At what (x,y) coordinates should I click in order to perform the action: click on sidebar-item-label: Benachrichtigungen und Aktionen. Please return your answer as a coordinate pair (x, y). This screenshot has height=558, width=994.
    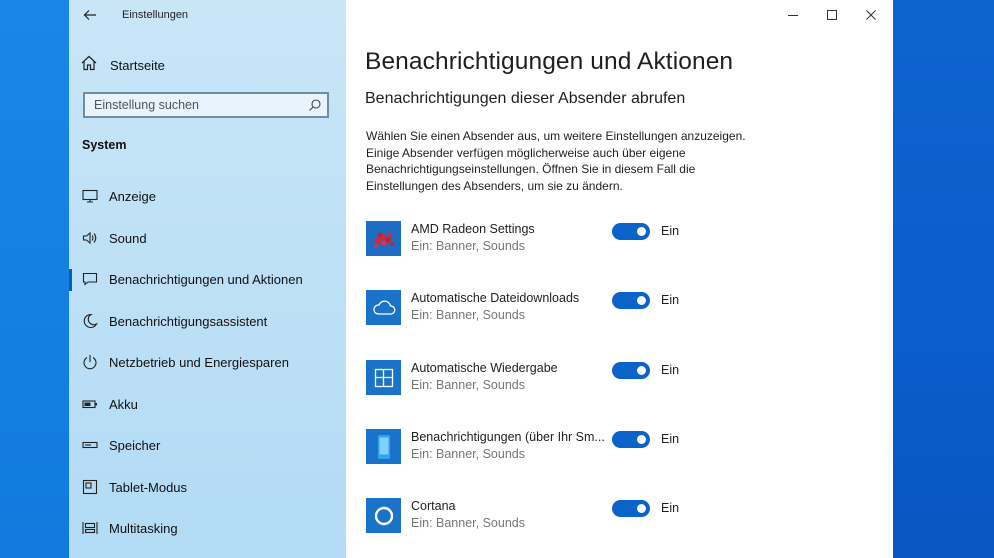
    Looking at the image, I should click on (206, 279).